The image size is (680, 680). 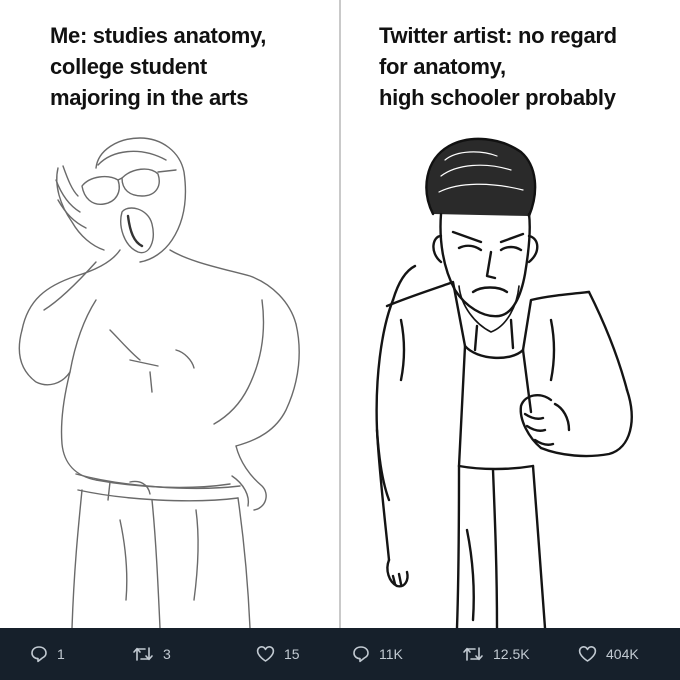 I want to click on like-count-right: 404K, so click(x=608, y=654).